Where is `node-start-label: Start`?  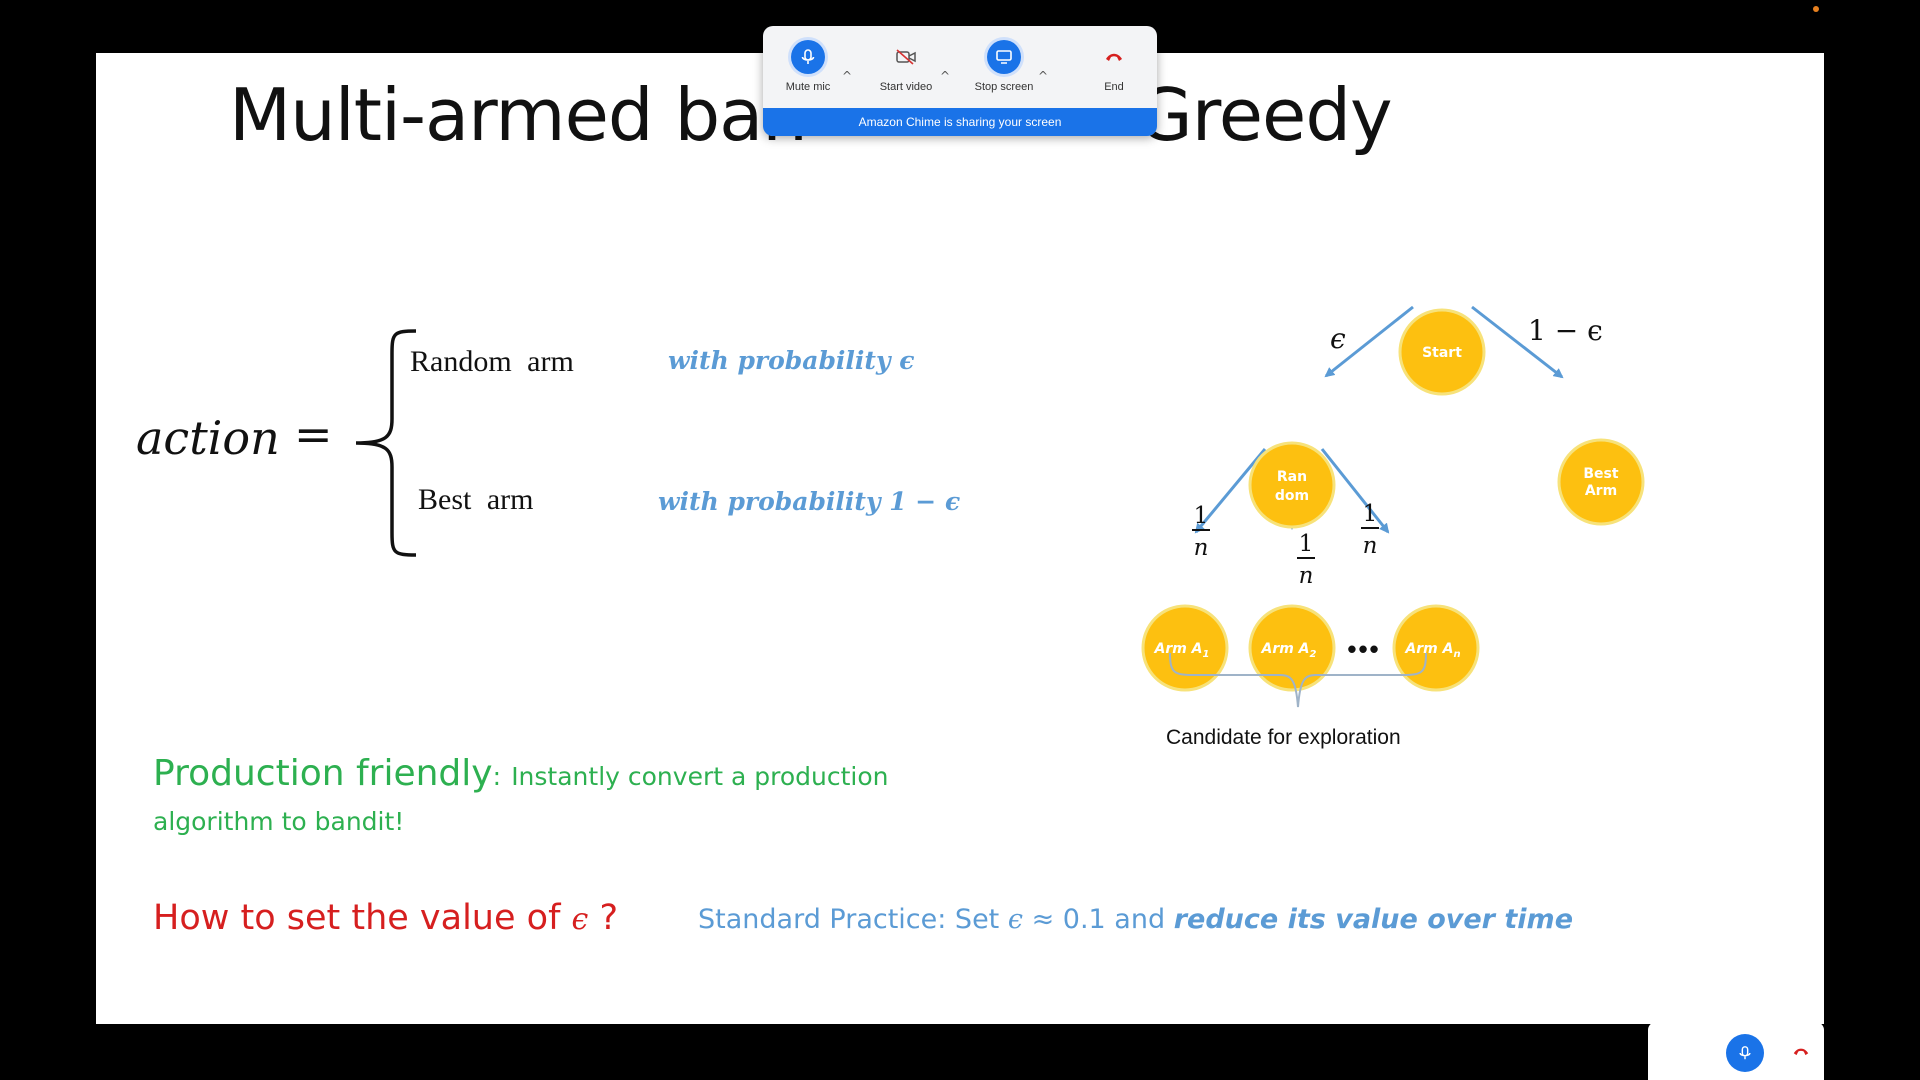 node-start-label: Start is located at coordinates (1442, 353).